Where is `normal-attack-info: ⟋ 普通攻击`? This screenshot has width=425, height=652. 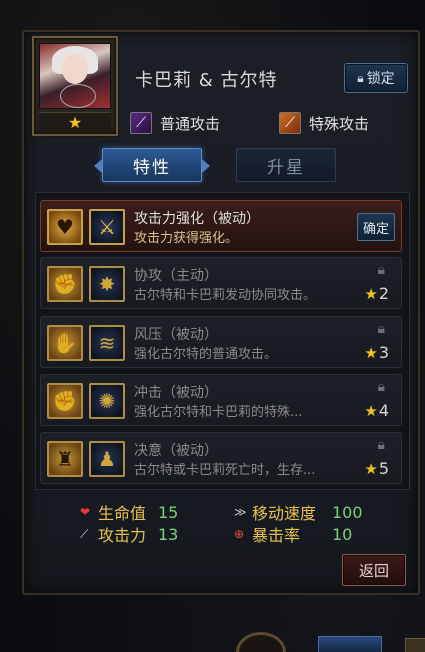
normal-attack-info: ⟋ 普通攻击 is located at coordinates (175, 123).